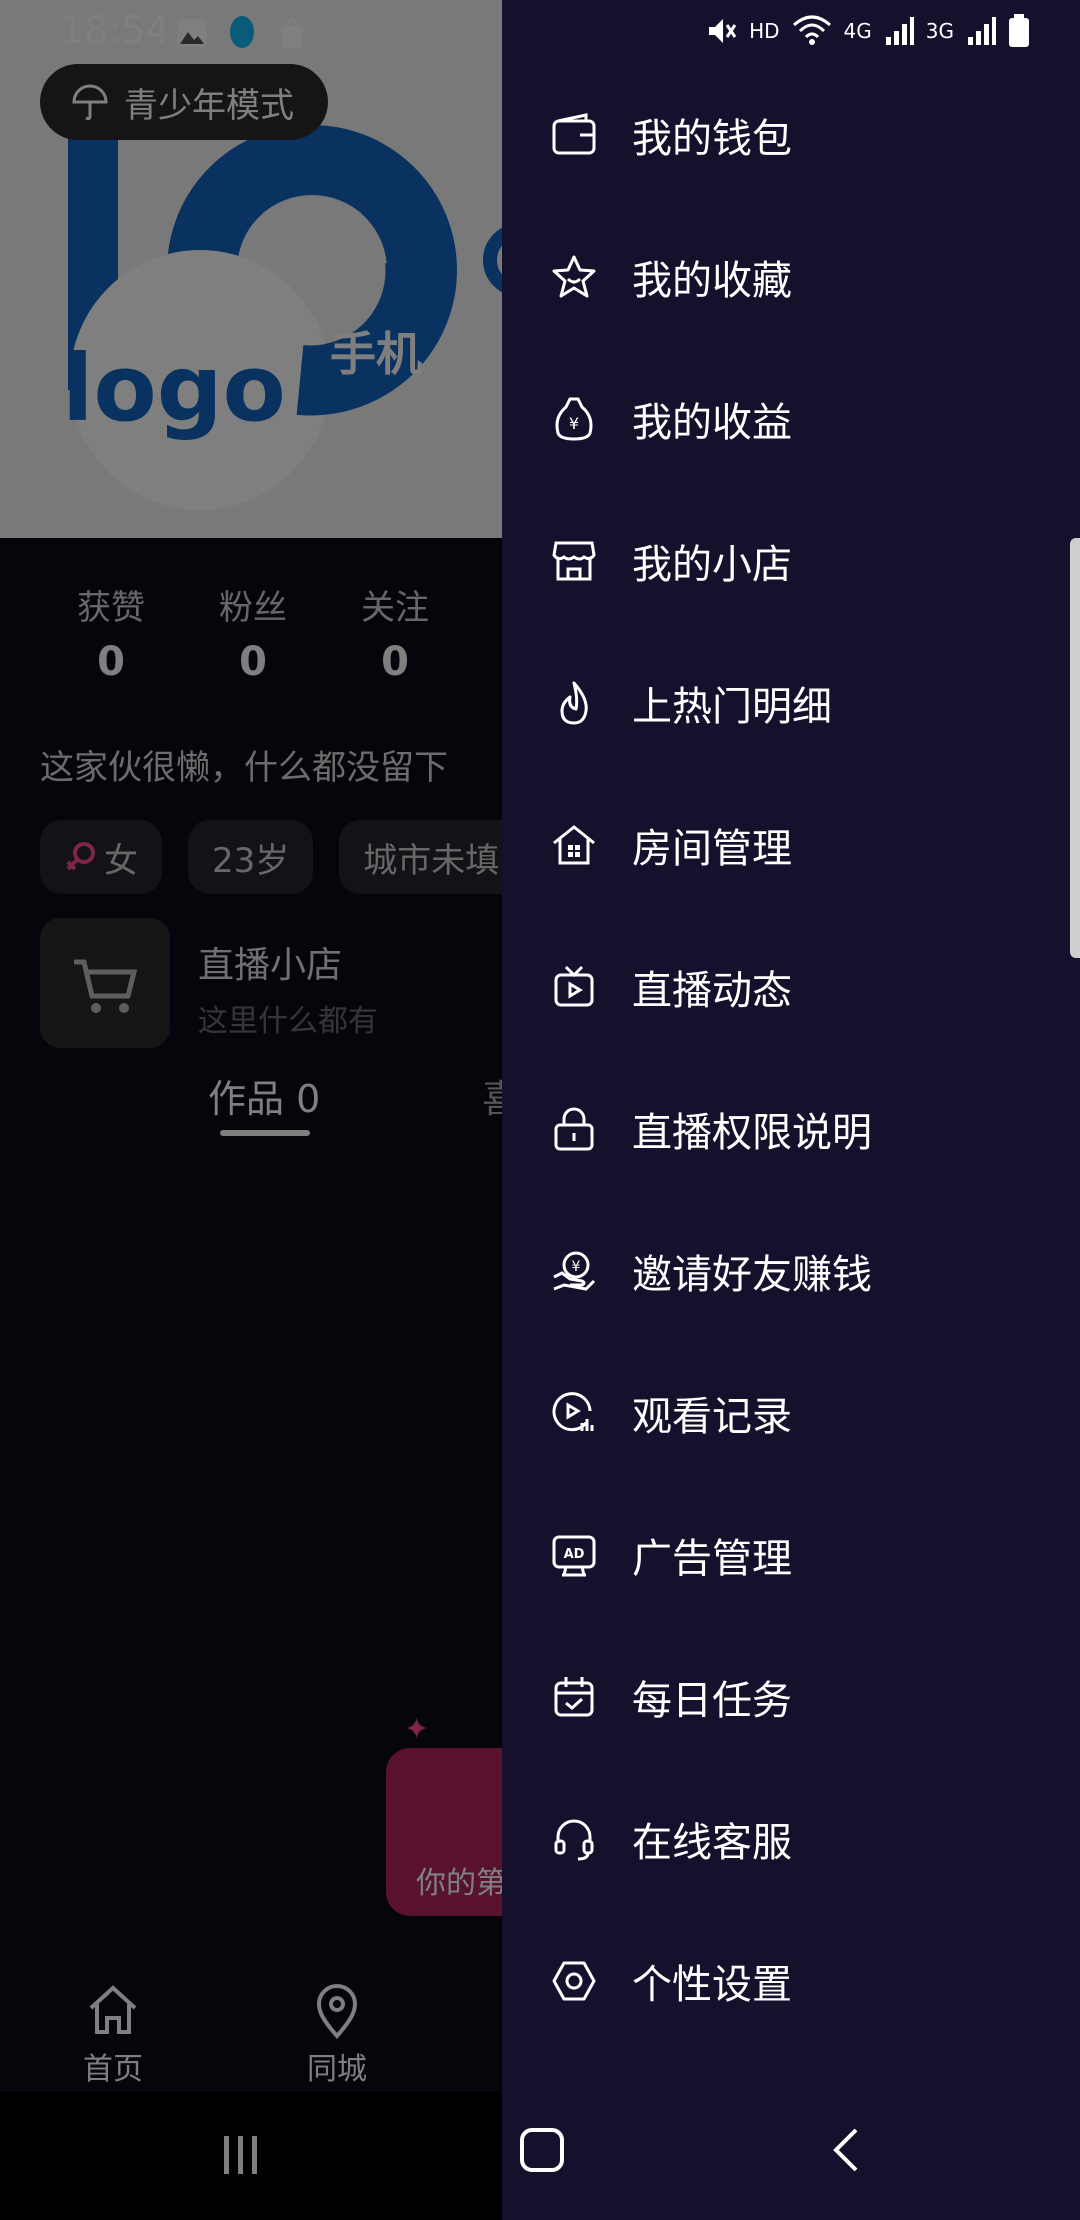 The height and width of the screenshot is (2220, 1080). I want to click on network-3g-label: 3G, so click(939, 31).